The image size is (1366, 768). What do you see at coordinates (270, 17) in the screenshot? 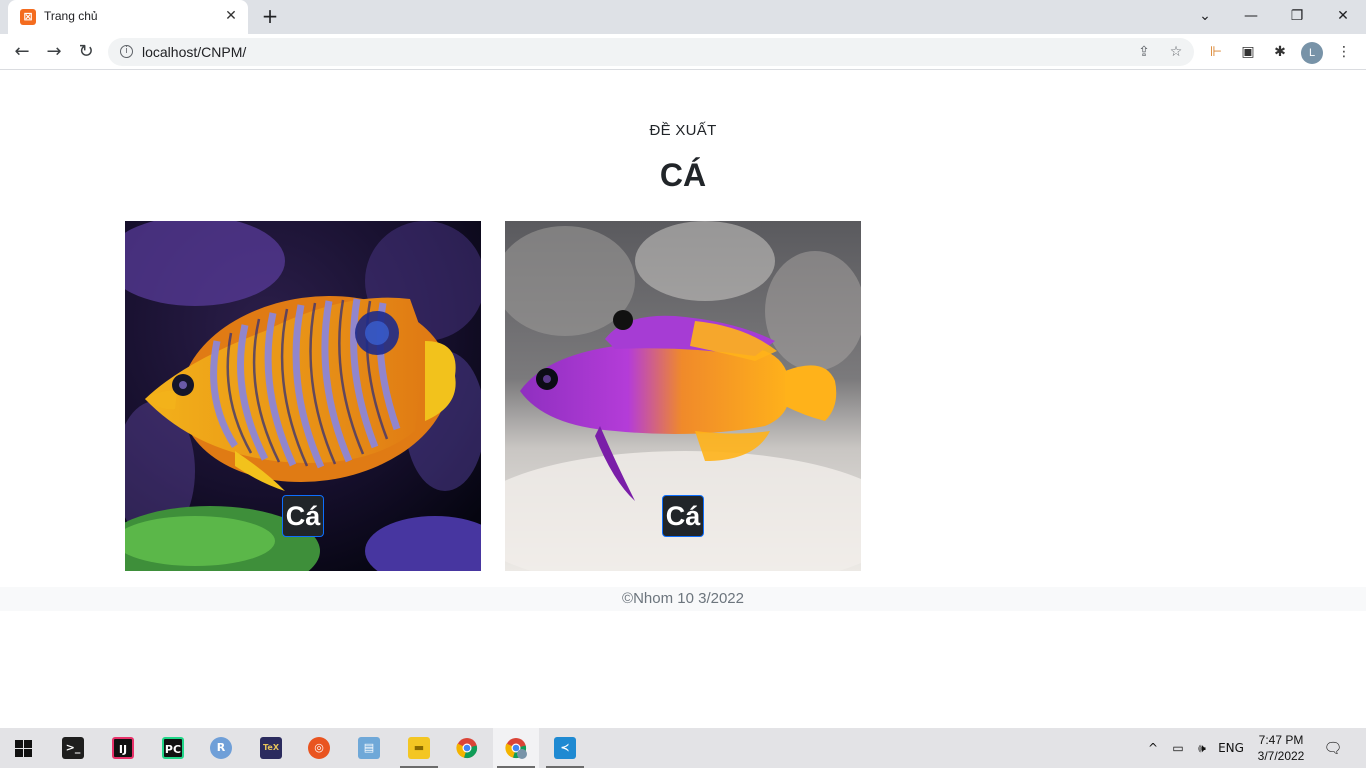
I see `new-tab-button: +` at bounding box center [270, 17].